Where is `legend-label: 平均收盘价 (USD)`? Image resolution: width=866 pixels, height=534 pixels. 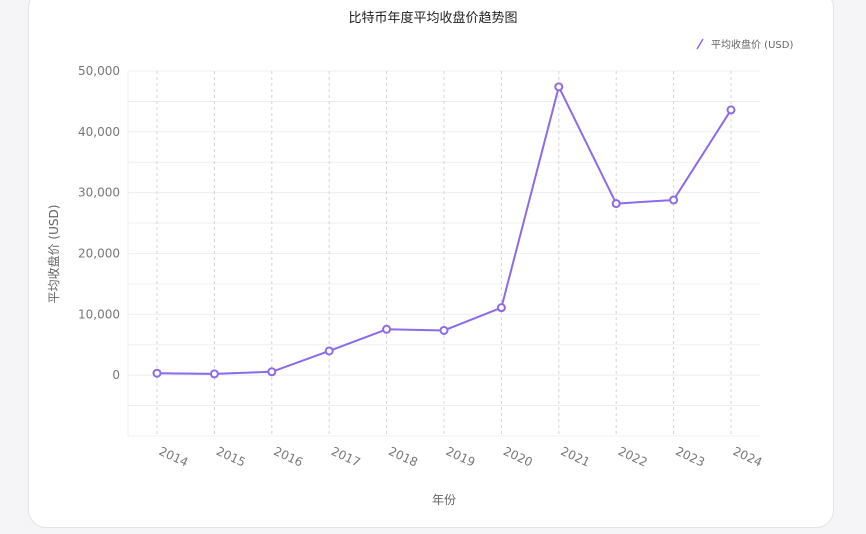 legend-label: 平均收盘价 (USD) is located at coordinates (752, 44).